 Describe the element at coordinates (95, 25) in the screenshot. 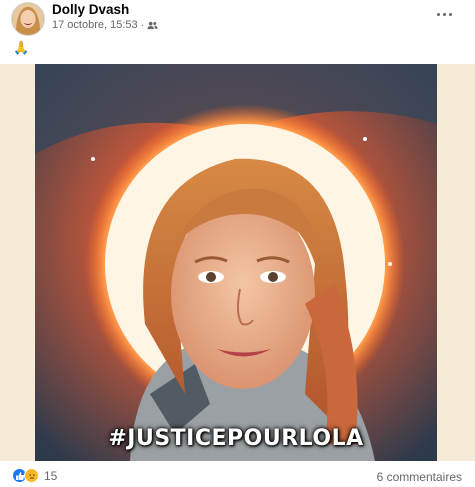

I see `post-timestamp: 17 octobre, 15:53` at that location.